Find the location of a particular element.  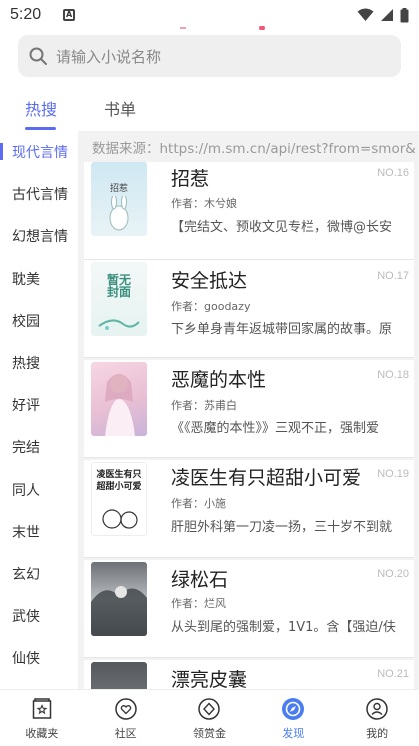

nav-community-label: 社区 is located at coordinates (125, 733).